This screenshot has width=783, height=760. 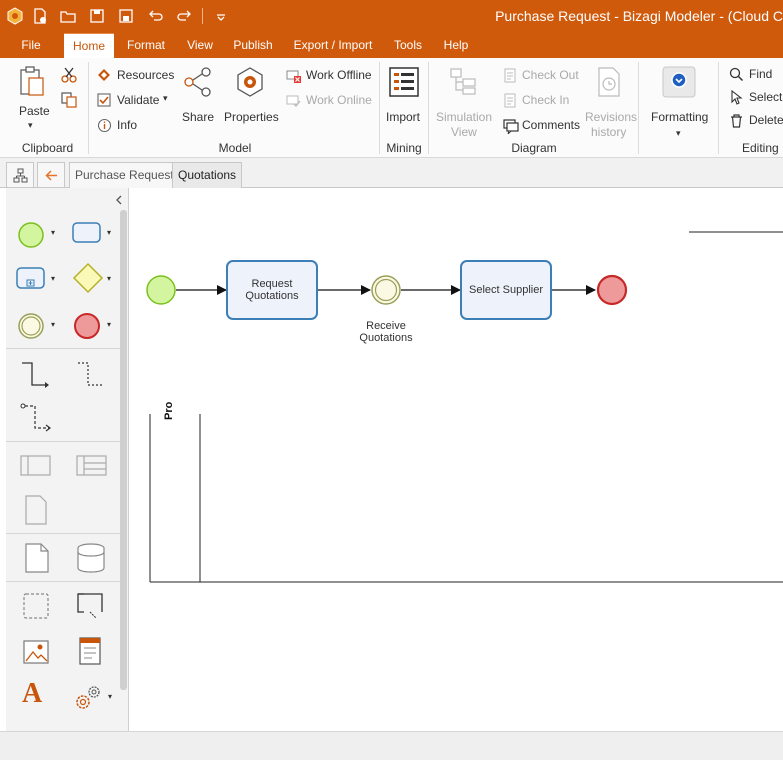 What do you see at coordinates (68, 16) in the screenshot?
I see `open-folder-icon` at bounding box center [68, 16].